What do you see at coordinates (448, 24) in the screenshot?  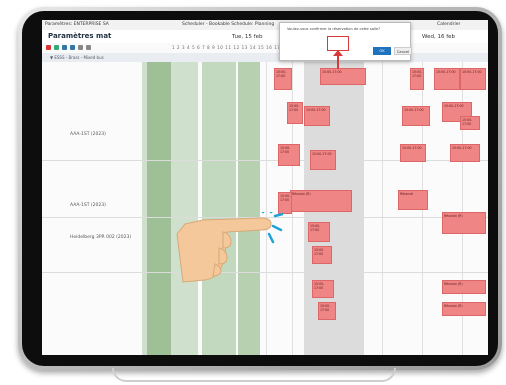 I see `tab-right: Calendrier` at bounding box center [448, 24].